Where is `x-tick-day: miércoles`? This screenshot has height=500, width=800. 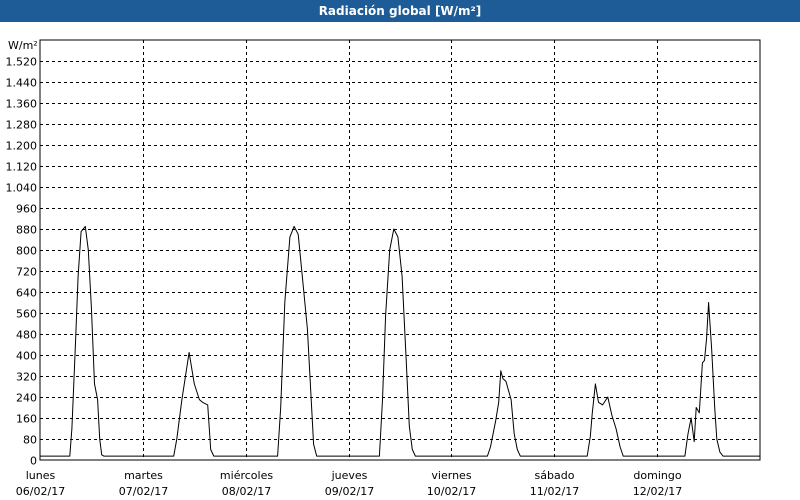
x-tick-day: miércoles is located at coordinates (246, 475).